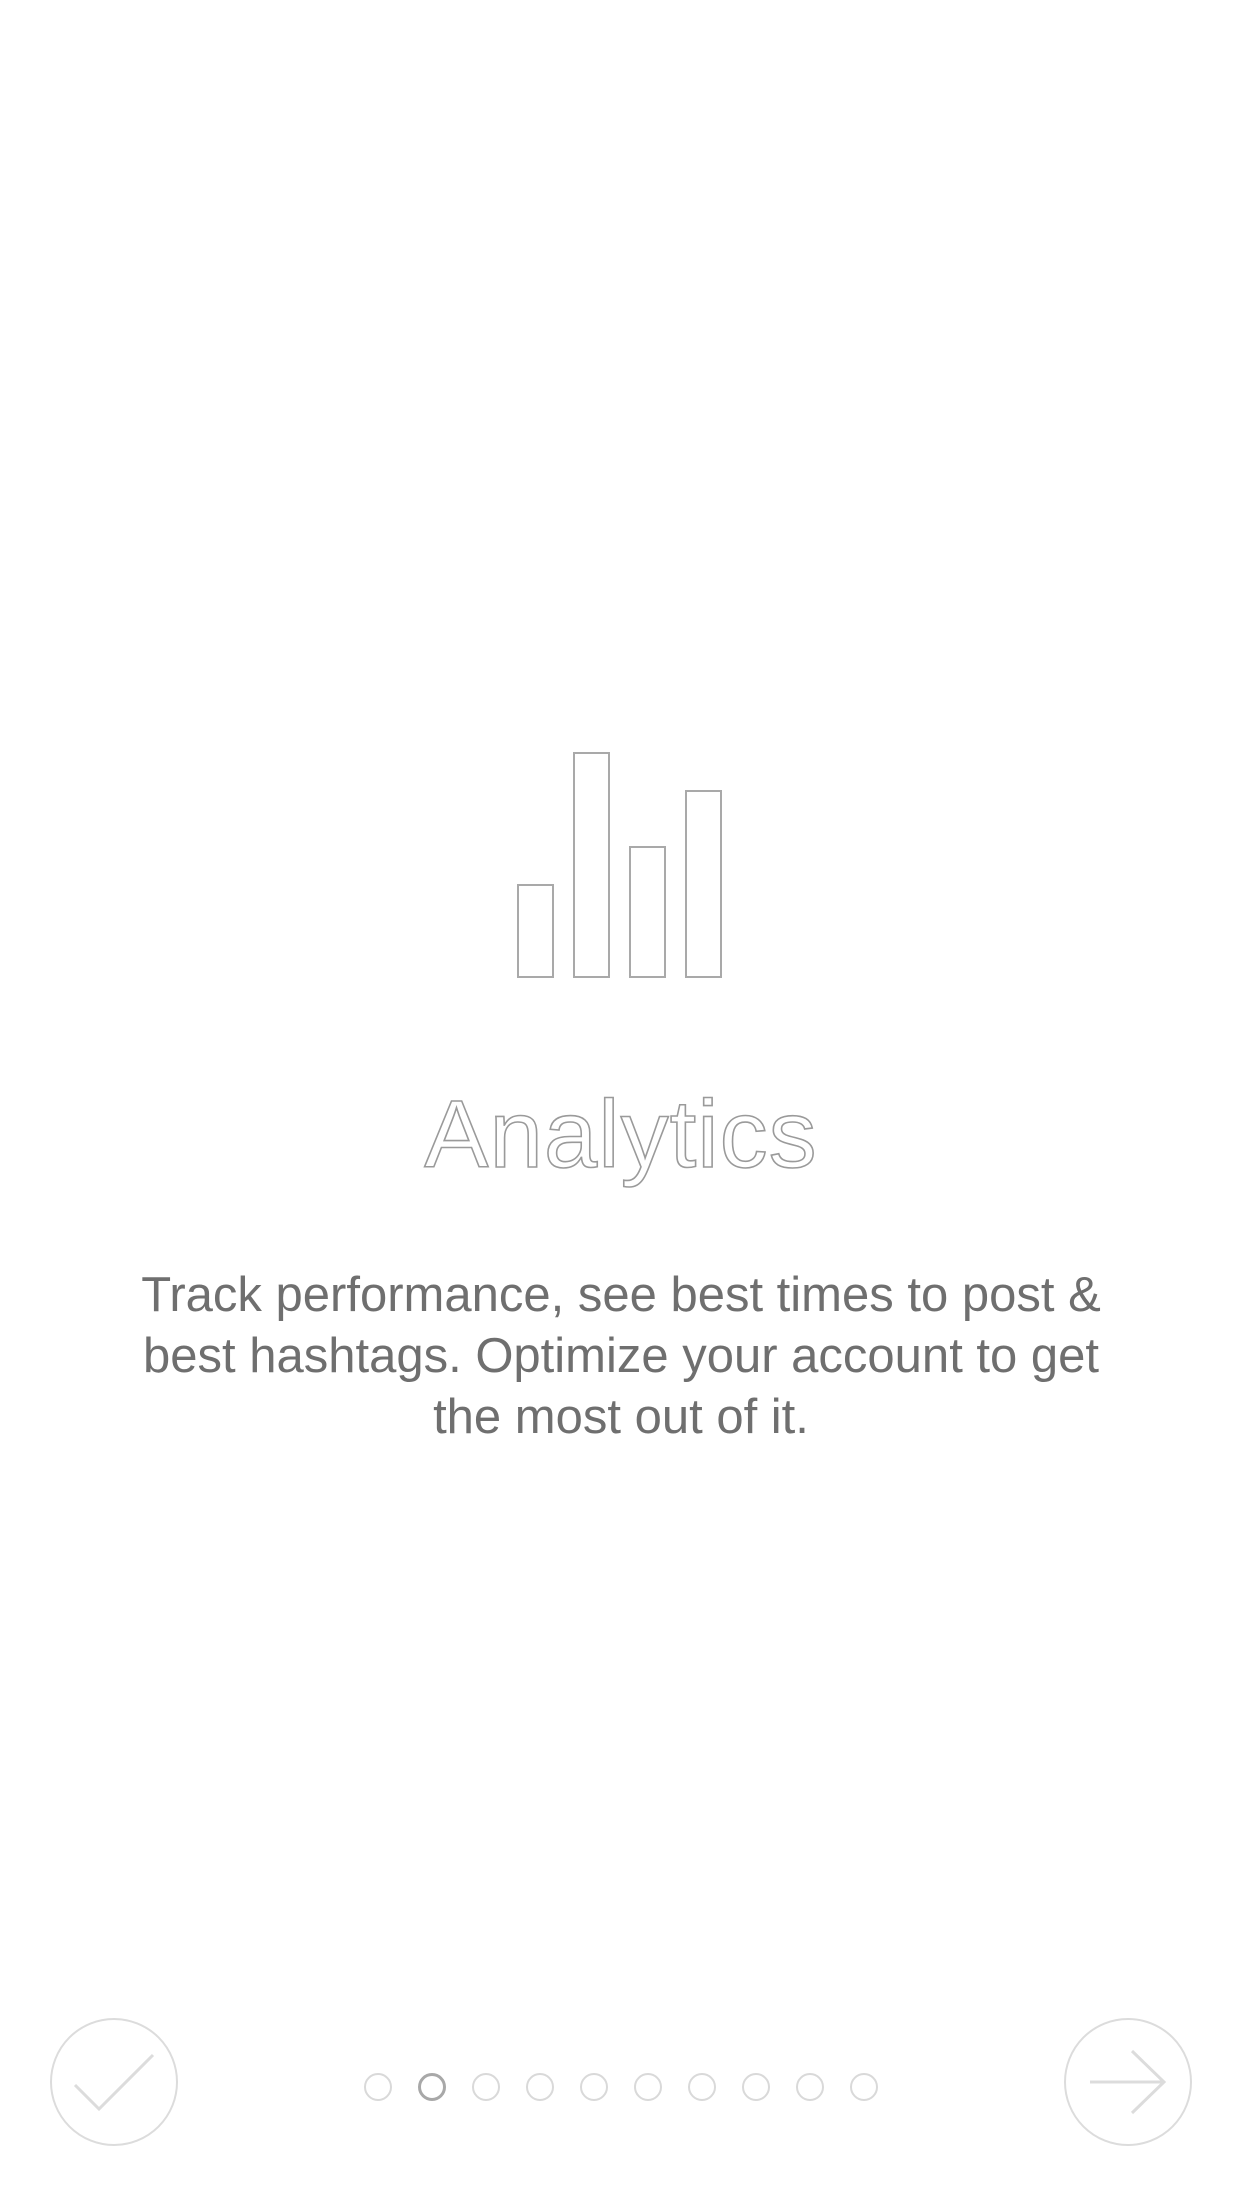  Describe the element at coordinates (621, 2087) in the screenshot. I see `page-indicator` at that location.